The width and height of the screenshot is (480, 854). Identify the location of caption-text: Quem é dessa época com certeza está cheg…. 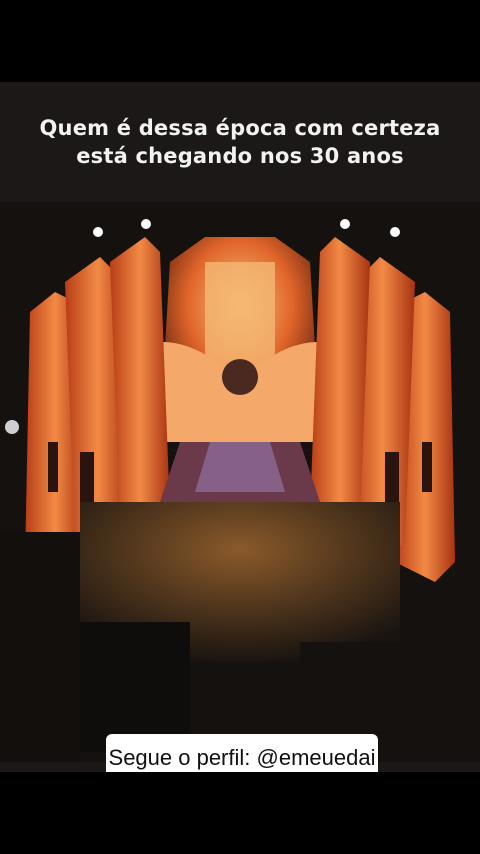
(240, 142).